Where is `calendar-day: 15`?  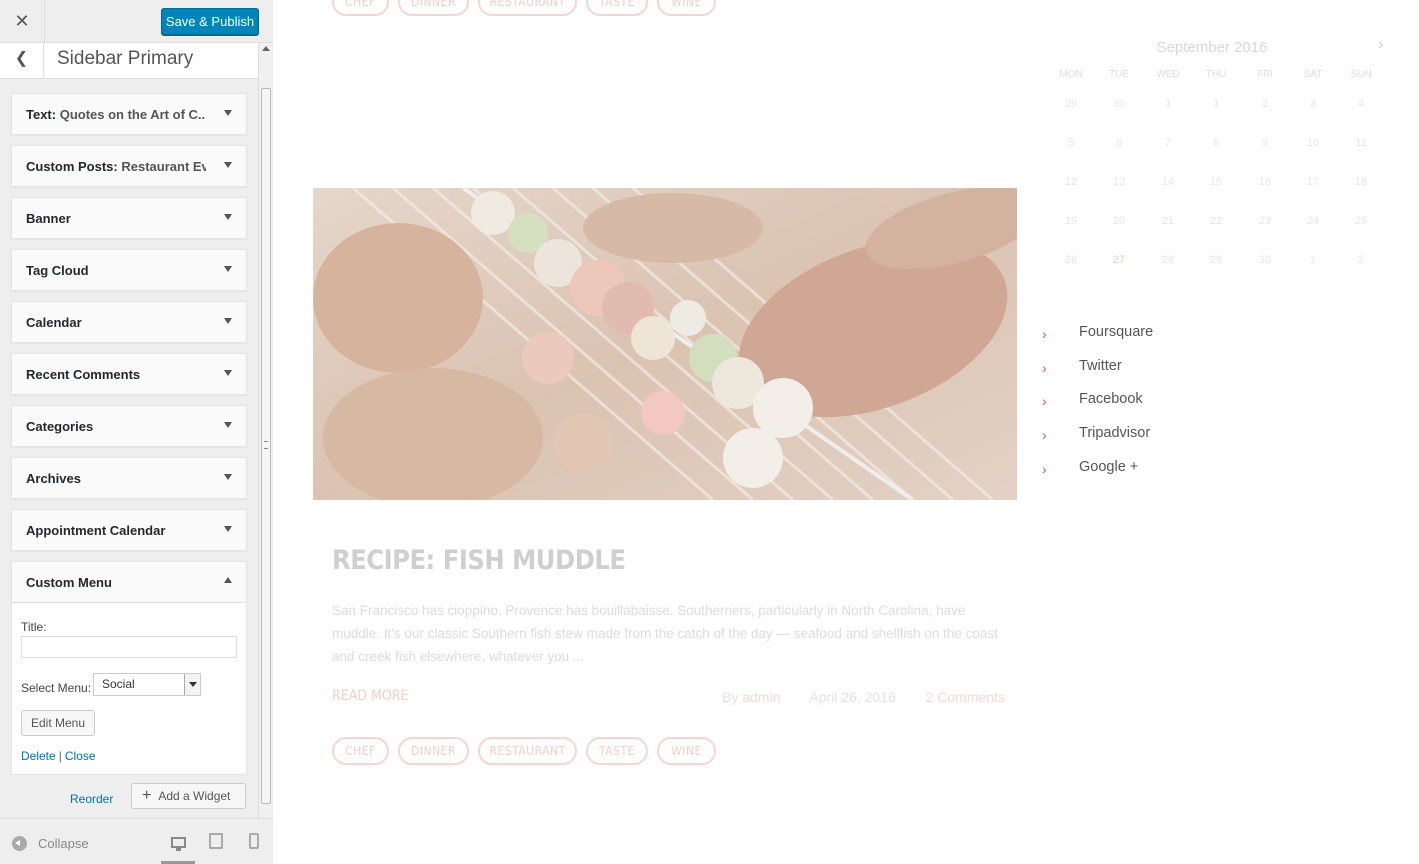 calendar-day: 15 is located at coordinates (1216, 182).